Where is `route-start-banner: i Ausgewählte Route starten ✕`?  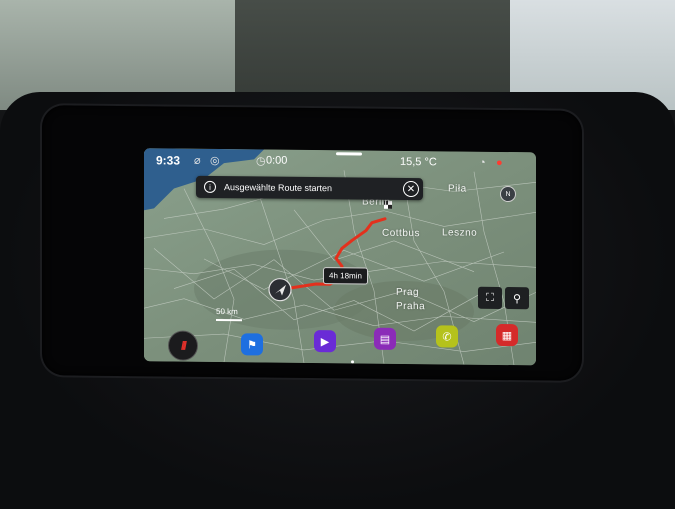
route-start-banner: i Ausgewählte Route starten ✕ is located at coordinates (309, 188).